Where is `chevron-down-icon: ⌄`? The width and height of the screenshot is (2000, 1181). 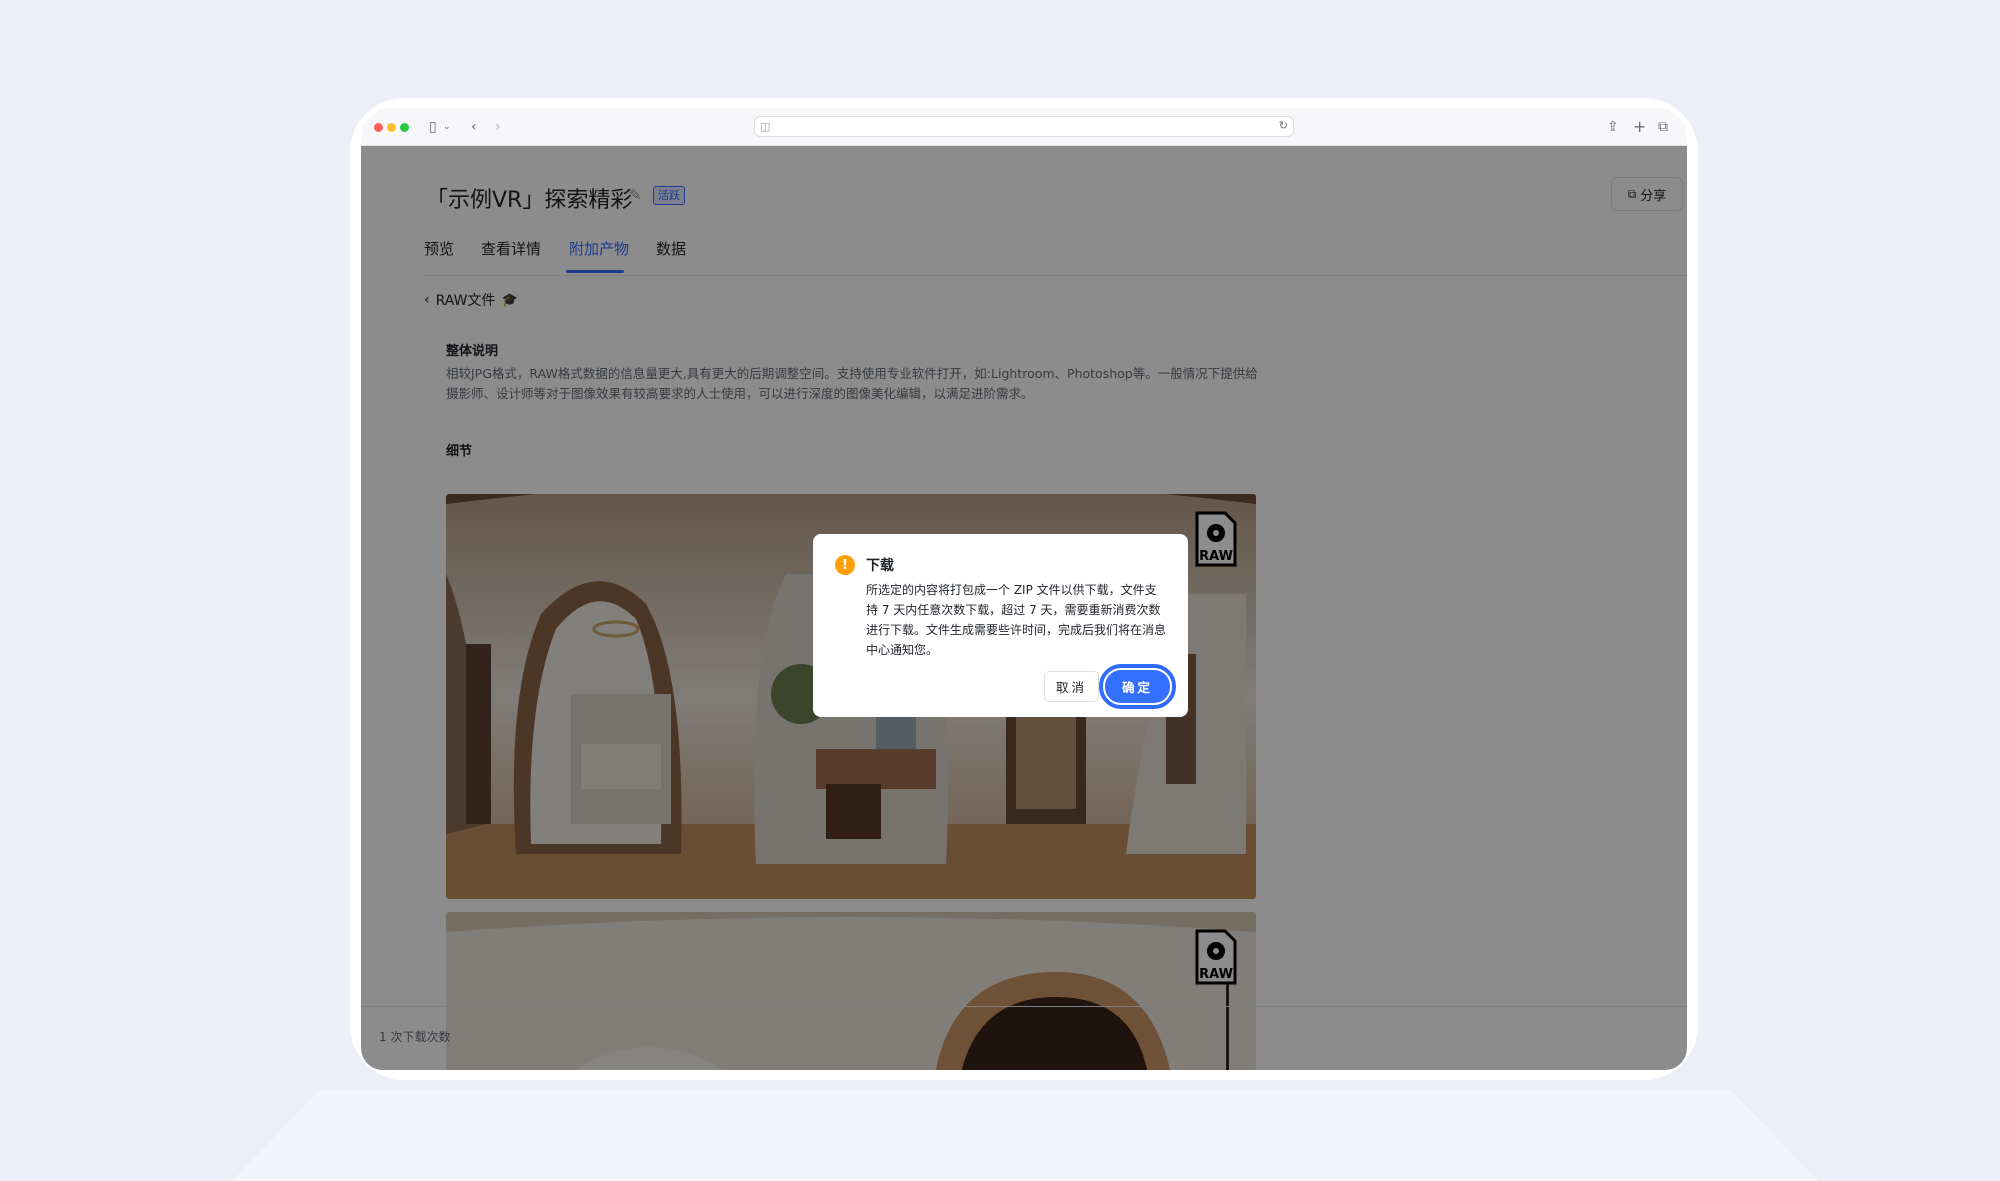 chevron-down-icon: ⌄ is located at coordinates (447, 127).